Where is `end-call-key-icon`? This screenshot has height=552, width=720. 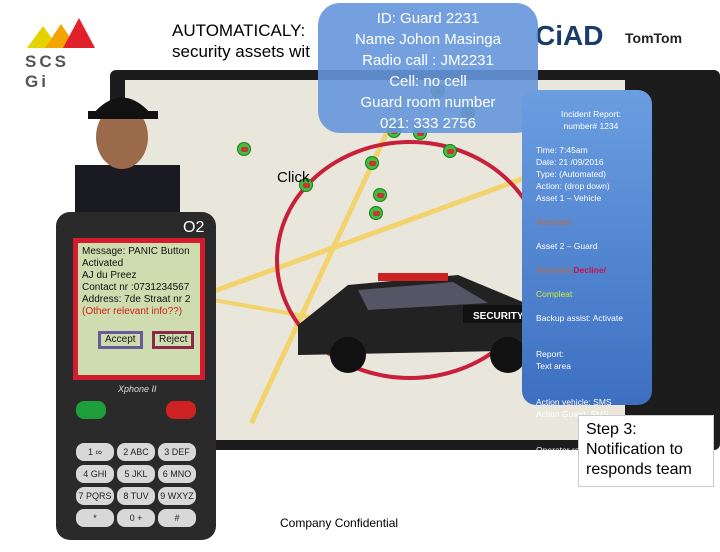
end-call-key-icon is located at coordinates (181, 410).